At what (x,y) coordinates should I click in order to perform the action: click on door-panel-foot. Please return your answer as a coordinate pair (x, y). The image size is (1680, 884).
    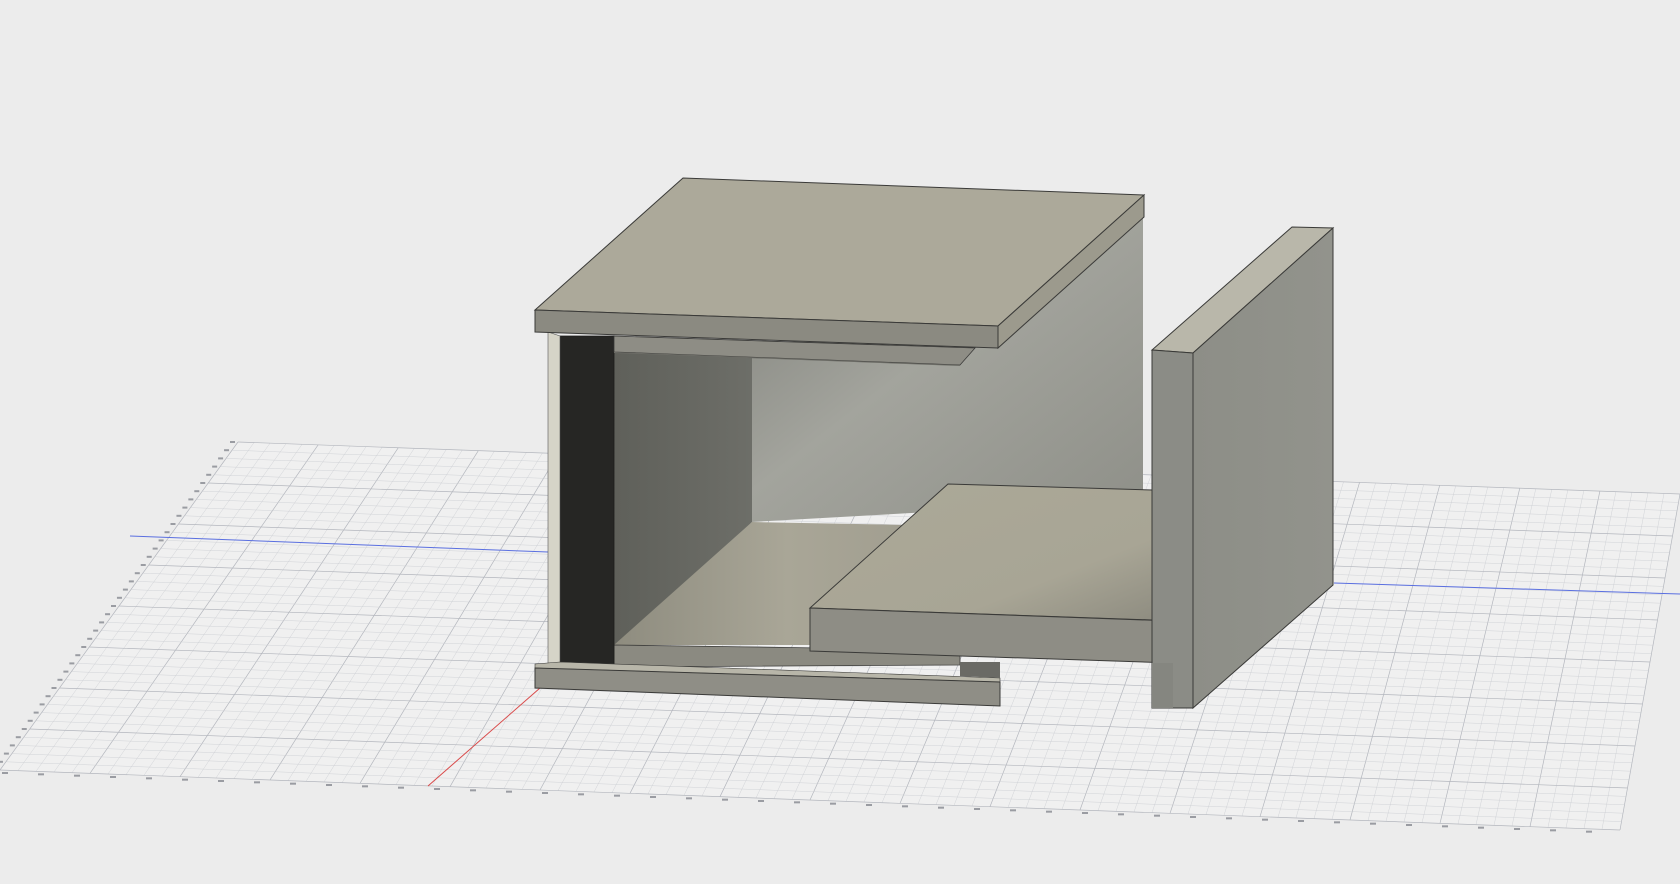
    Looking at the image, I should click on (1162, 685).